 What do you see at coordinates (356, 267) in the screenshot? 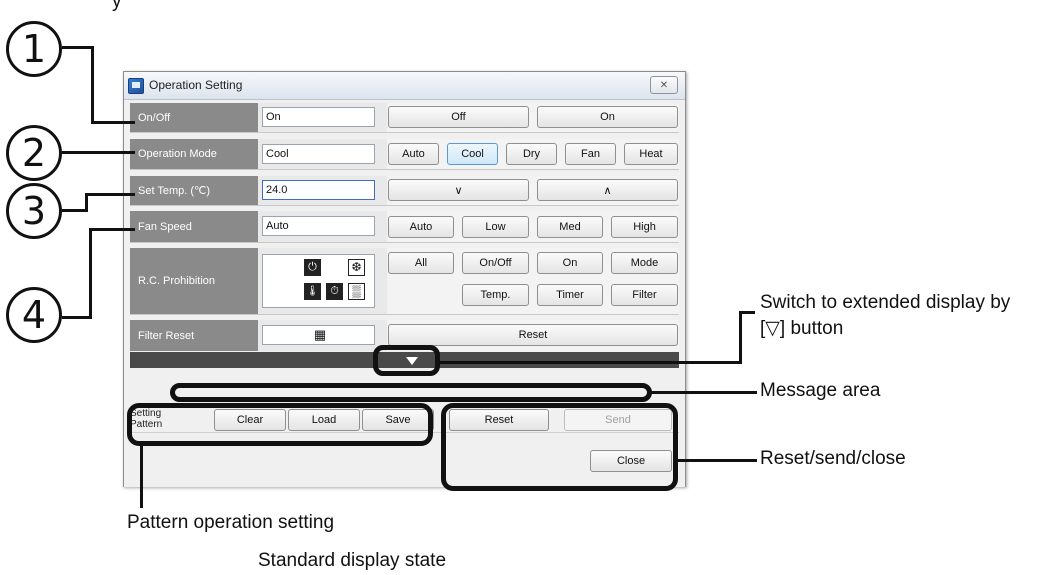
I see `mode-icon: ❆` at bounding box center [356, 267].